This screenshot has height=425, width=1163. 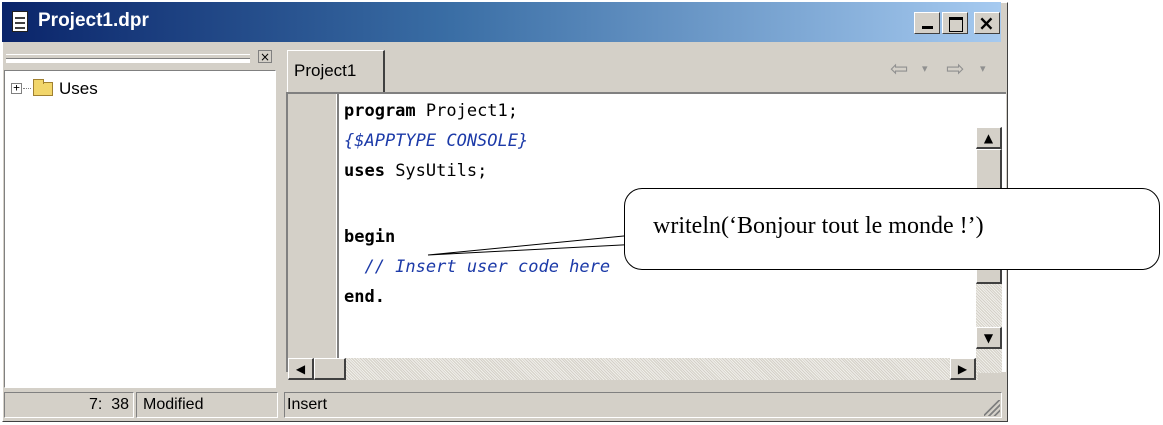 I want to click on explorer-header: ×, so click(x=139, y=58).